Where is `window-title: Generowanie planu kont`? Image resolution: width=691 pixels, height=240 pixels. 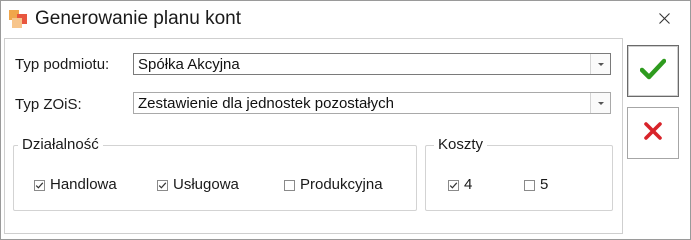 window-title: Generowanie planu kont is located at coordinates (138, 18).